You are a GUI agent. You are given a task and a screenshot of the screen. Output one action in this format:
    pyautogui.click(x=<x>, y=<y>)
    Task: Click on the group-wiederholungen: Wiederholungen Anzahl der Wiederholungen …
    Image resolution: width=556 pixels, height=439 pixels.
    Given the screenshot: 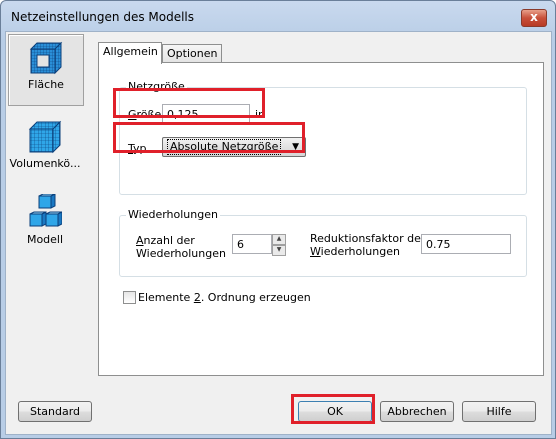 What is the action you would take?
    pyautogui.click(x=323, y=242)
    